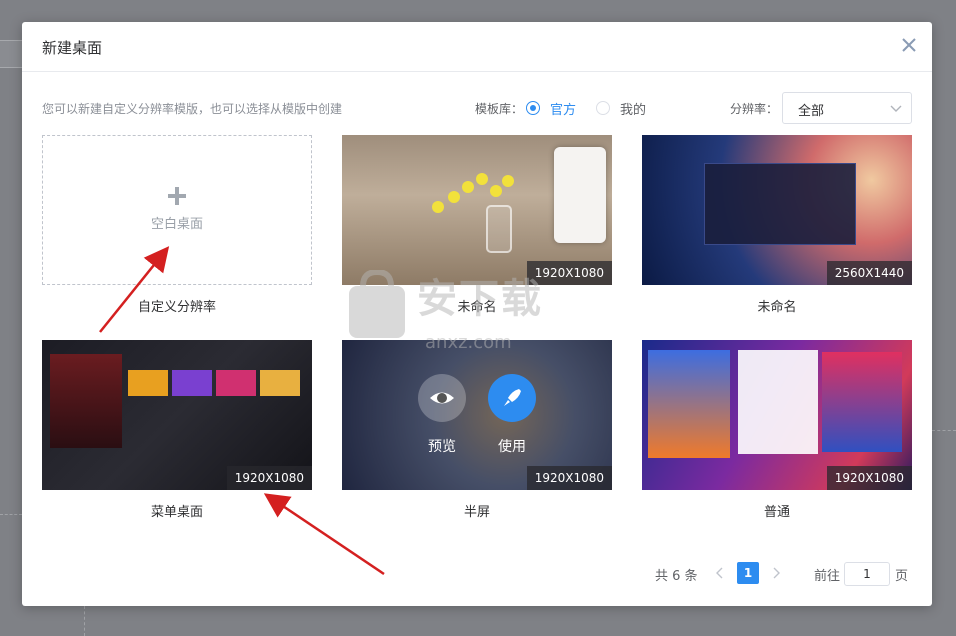  What do you see at coordinates (512, 447) in the screenshot?
I see `use-label: 使用` at bounding box center [512, 447].